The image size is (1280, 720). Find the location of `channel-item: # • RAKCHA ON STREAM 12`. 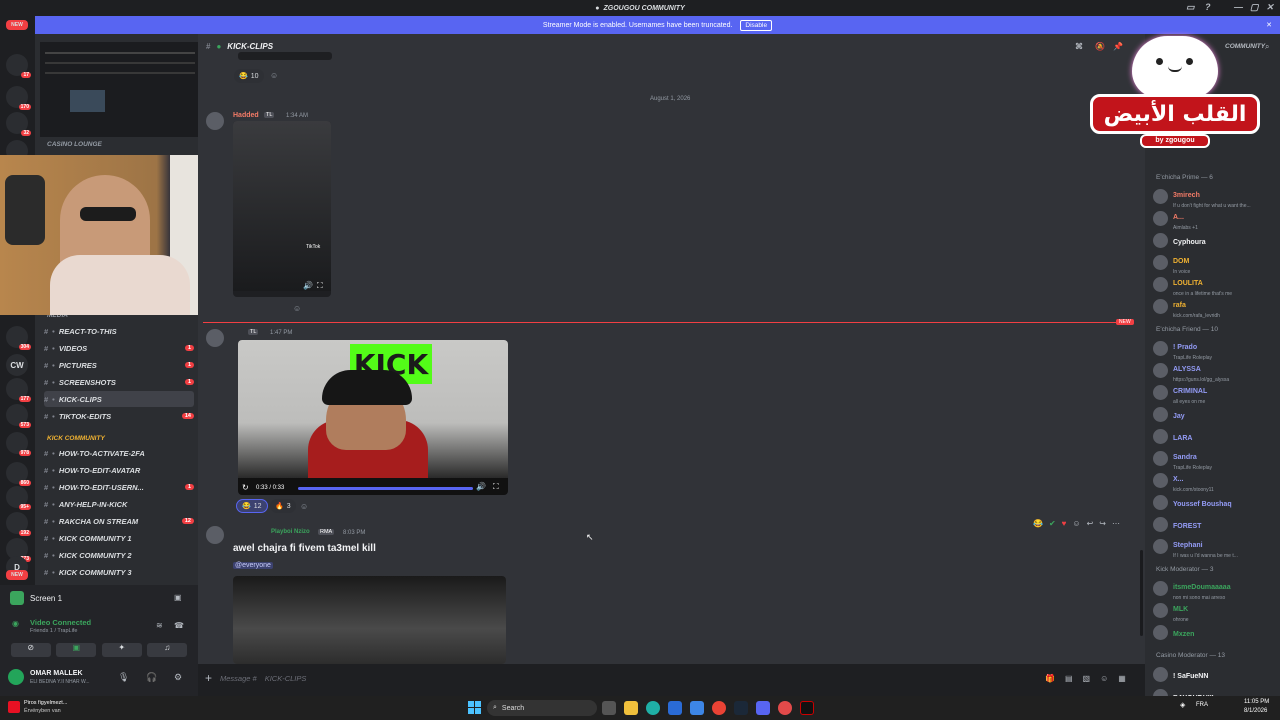

channel-item: # • RAKCHA ON STREAM 12 is located at coordinates (119, 521).